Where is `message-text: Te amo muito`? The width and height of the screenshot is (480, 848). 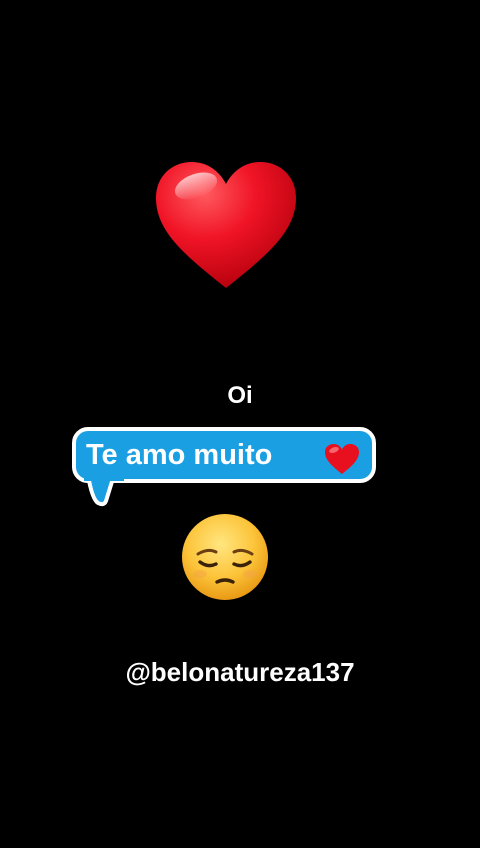
message-text: Te amo muito is located at coordinates (179, 455).